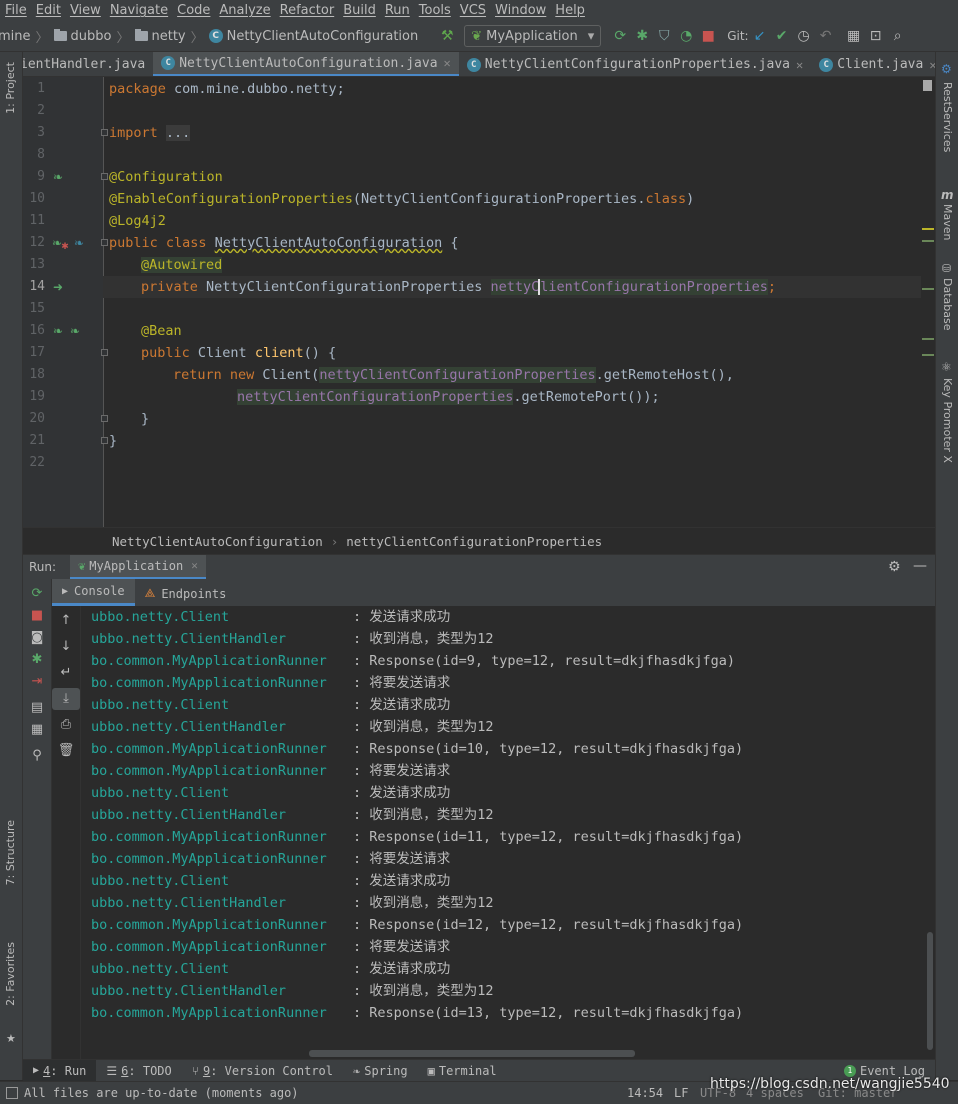 This screenshot has width=958, height=1104. Describe the element at coordinates (66, 621) in the screenshot. I see `arrow-up-icon: ↑` at that location.